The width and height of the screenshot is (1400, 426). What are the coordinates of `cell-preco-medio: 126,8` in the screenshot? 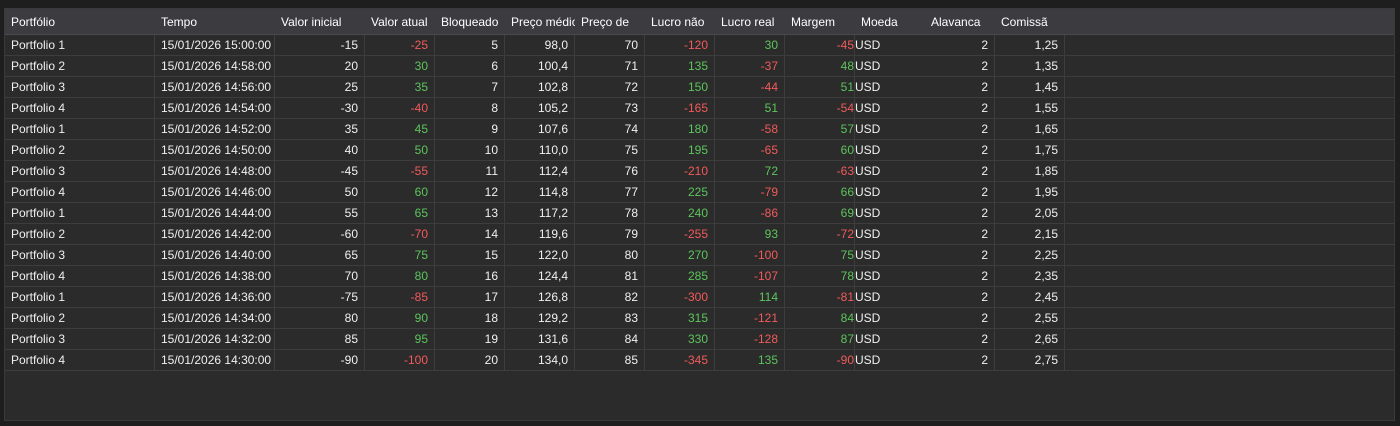 It's located at (540, 297).